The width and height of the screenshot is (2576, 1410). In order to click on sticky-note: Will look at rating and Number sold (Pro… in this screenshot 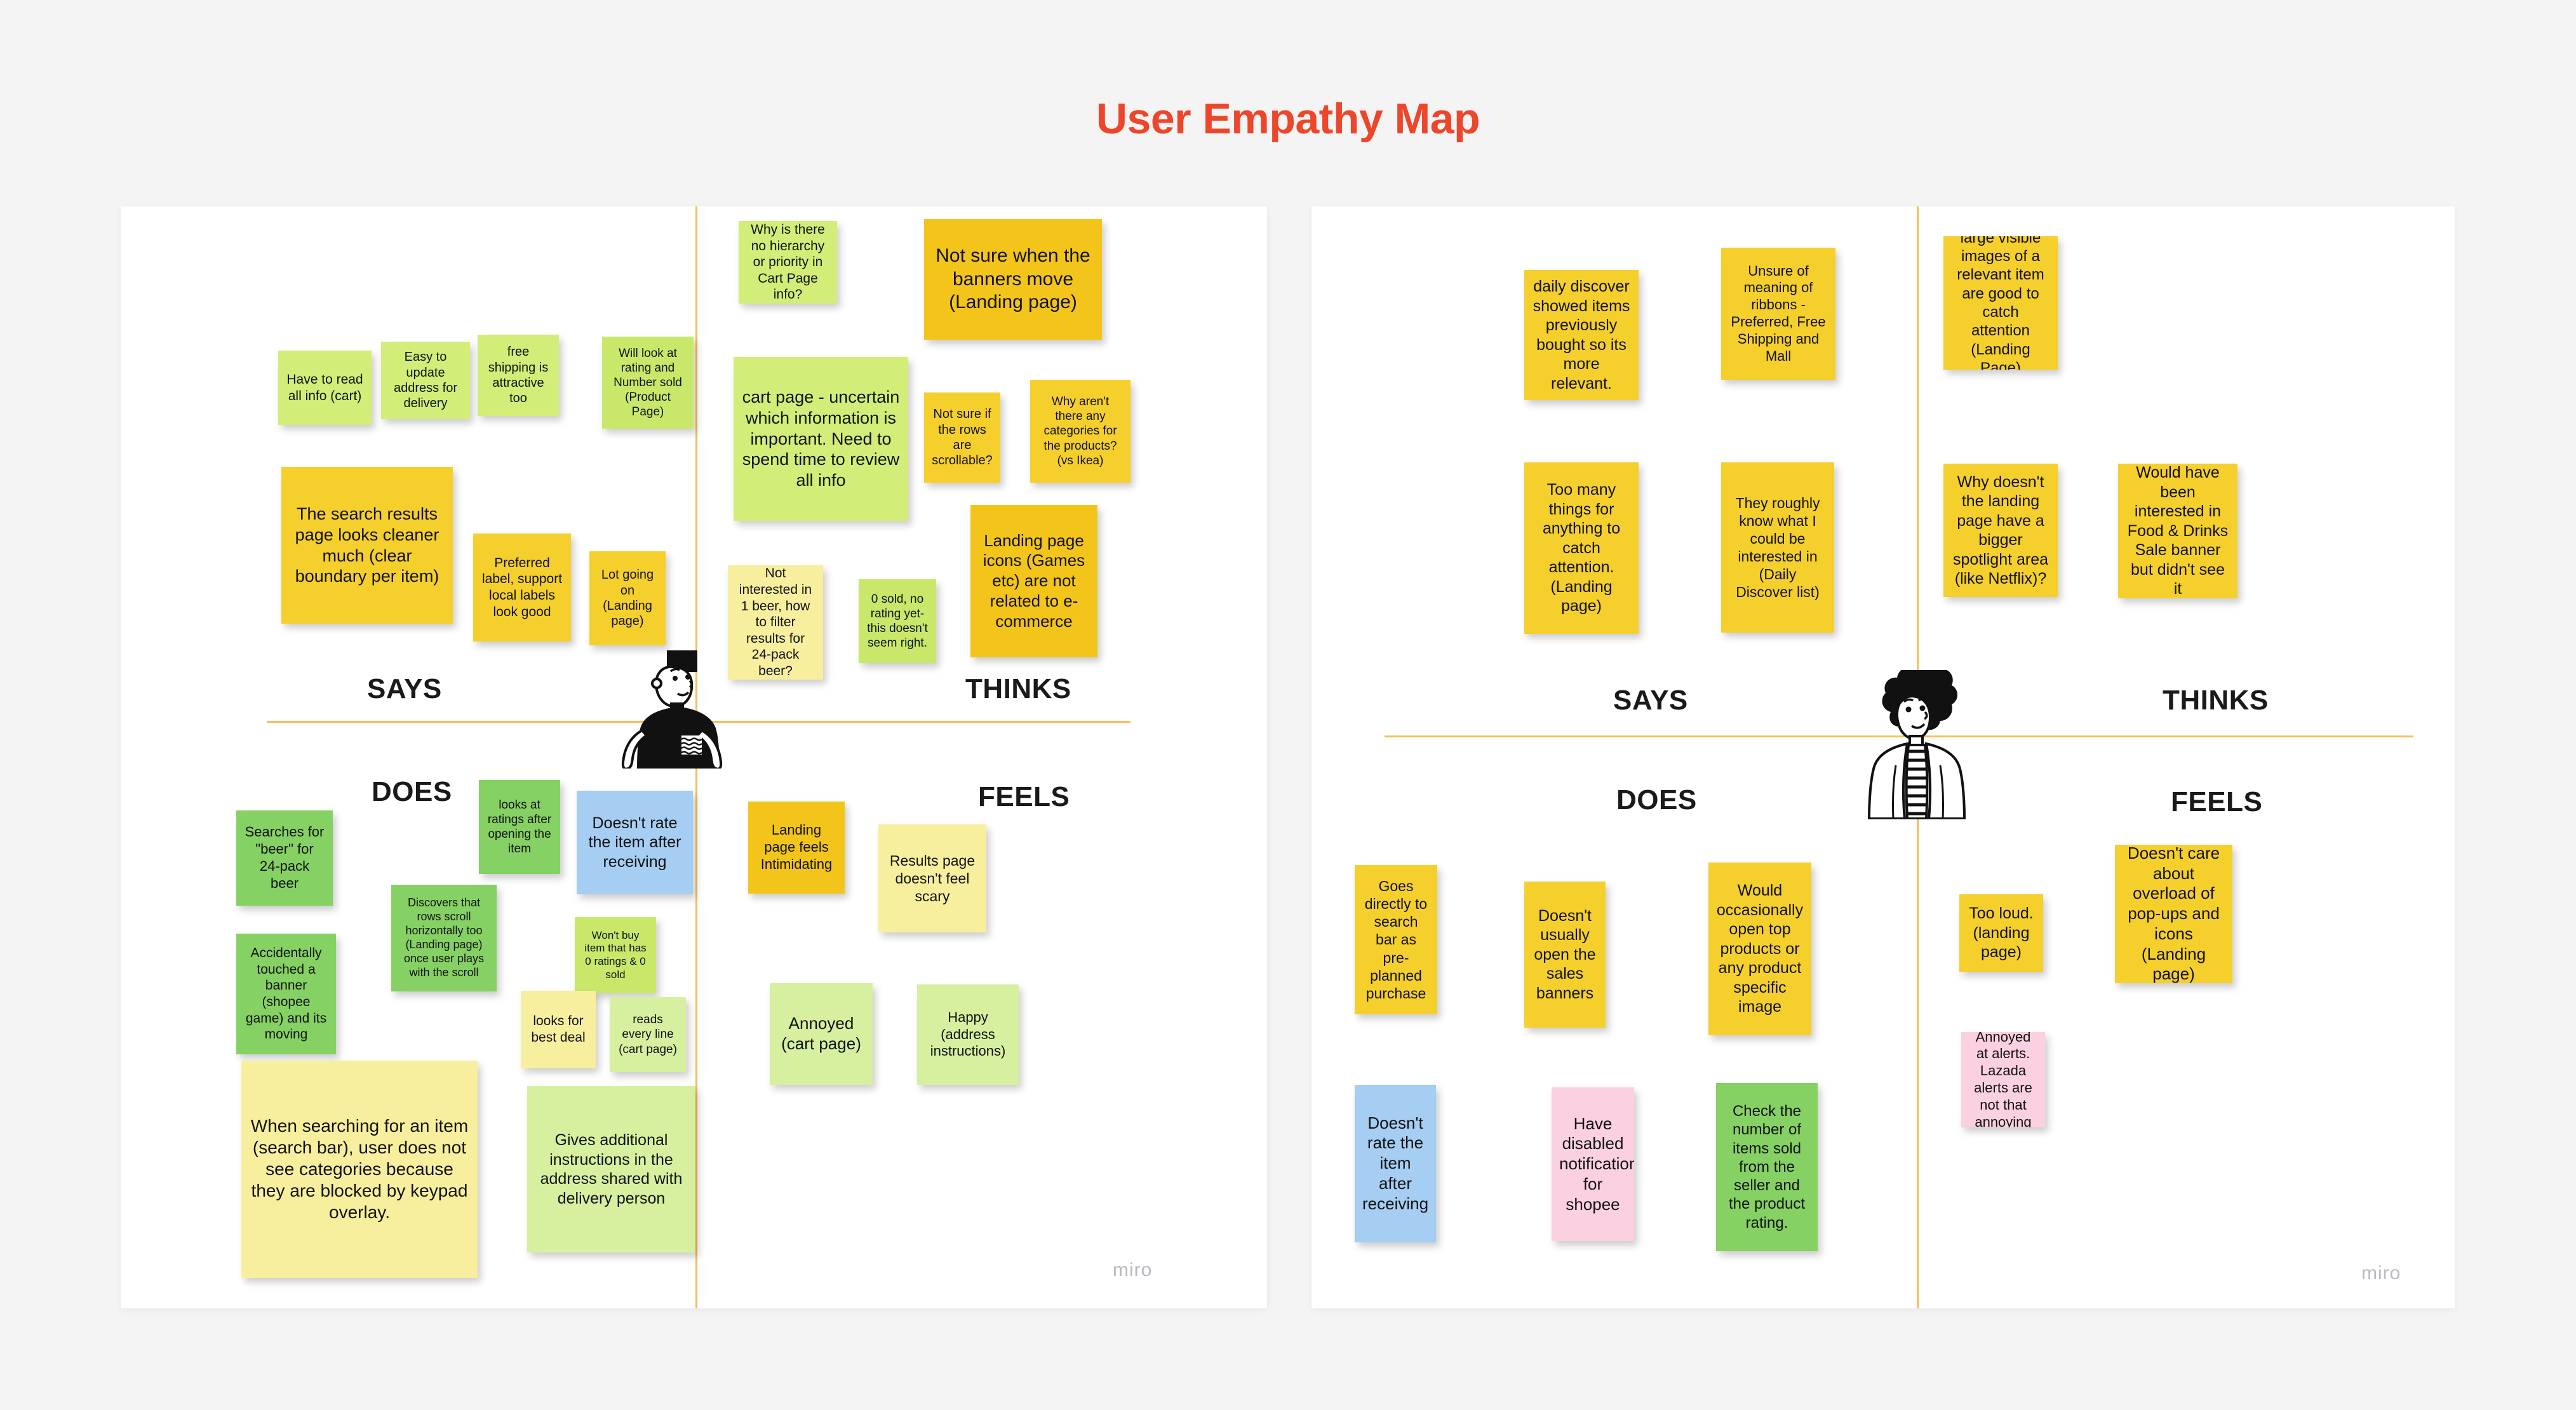, I will do `click(648, 383)`.